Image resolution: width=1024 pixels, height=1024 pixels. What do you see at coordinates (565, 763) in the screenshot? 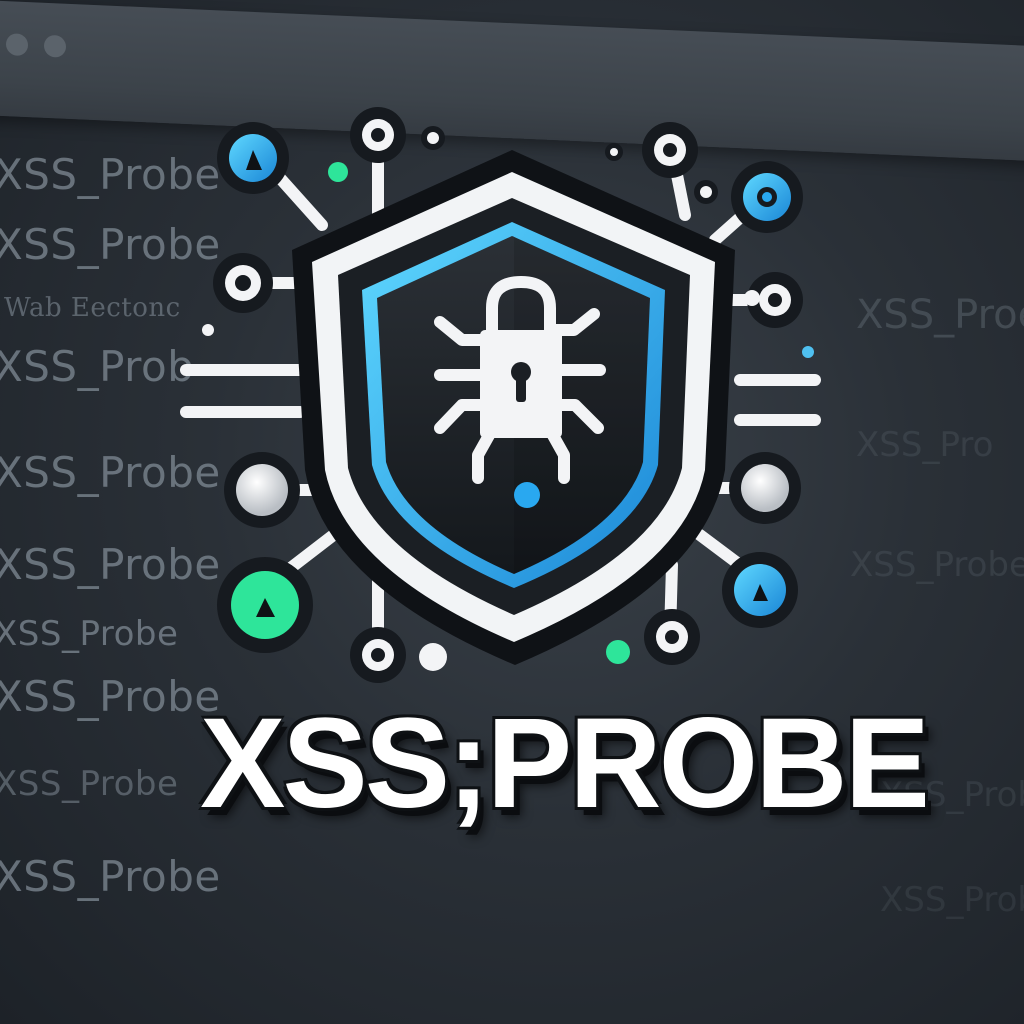
I see `wordmark-title: XSS;PROBE` at bounding box center [565, 763].